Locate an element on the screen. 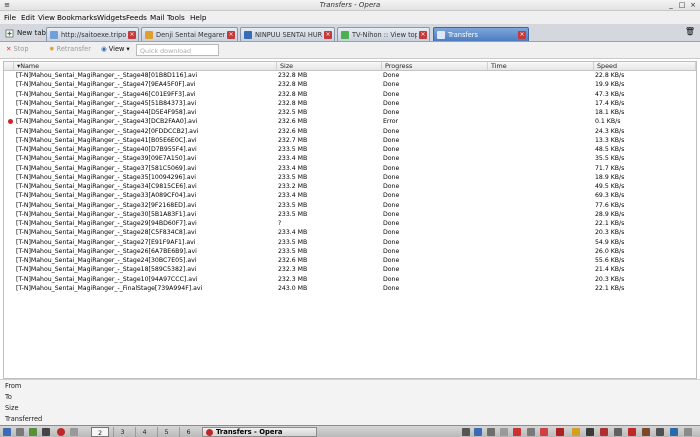 This screenshot has height=437, width=700. speed-cell: 18.1 KB/s is located at coordinates (610, 112).